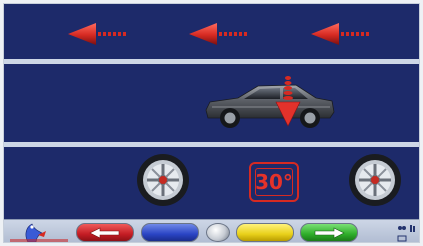 The width and height of the screenshot is (423, 246). I want to click on arrow-right-icon, so click(329, 232).